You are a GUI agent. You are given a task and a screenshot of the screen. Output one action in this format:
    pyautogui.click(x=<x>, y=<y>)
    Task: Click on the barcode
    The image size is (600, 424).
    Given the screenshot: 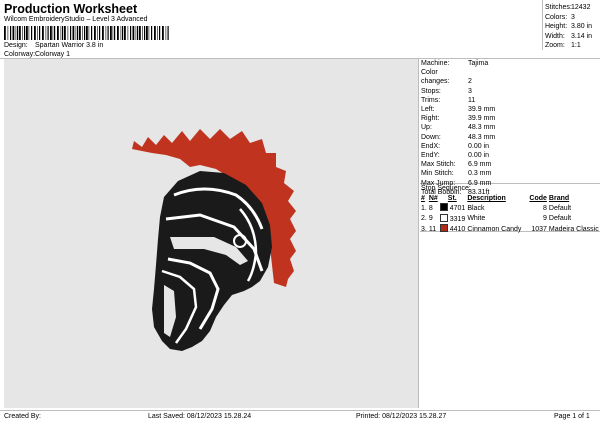 What is the action you would take?
    pyautogui.click(x=86, y=33)
    